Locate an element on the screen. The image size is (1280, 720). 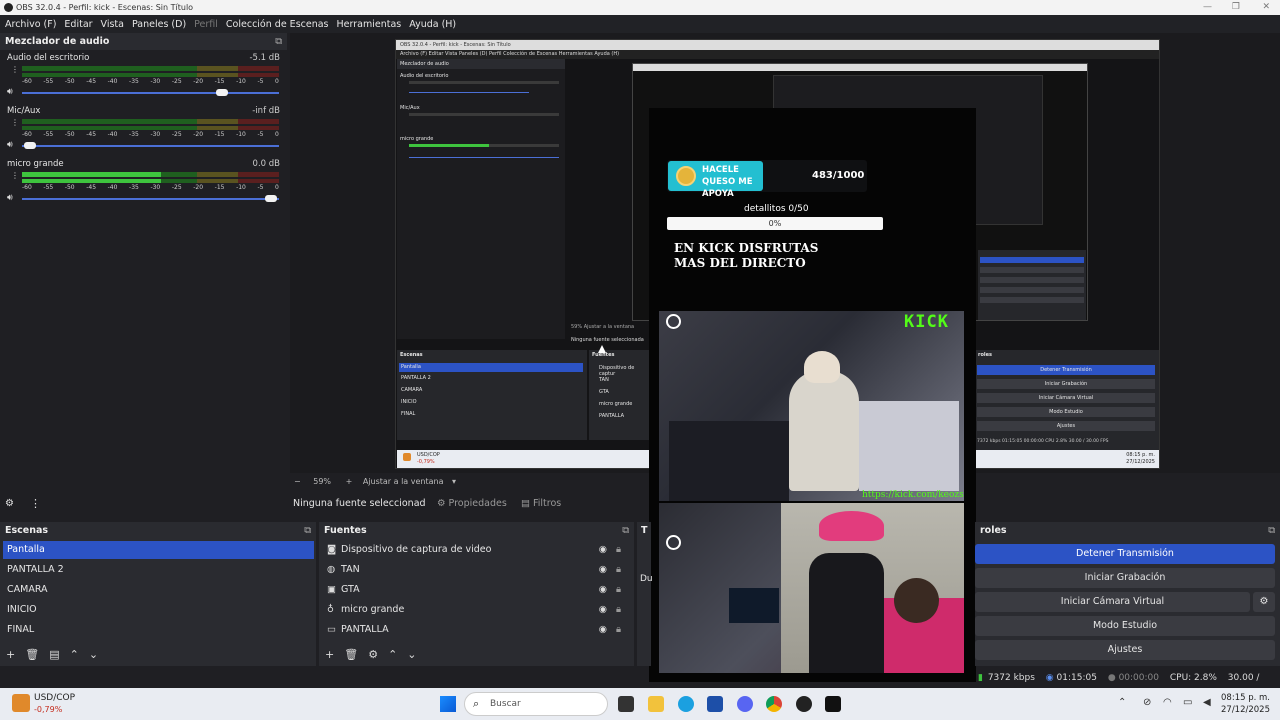
ticker-widget-icon is located at coordinates (21, 703).